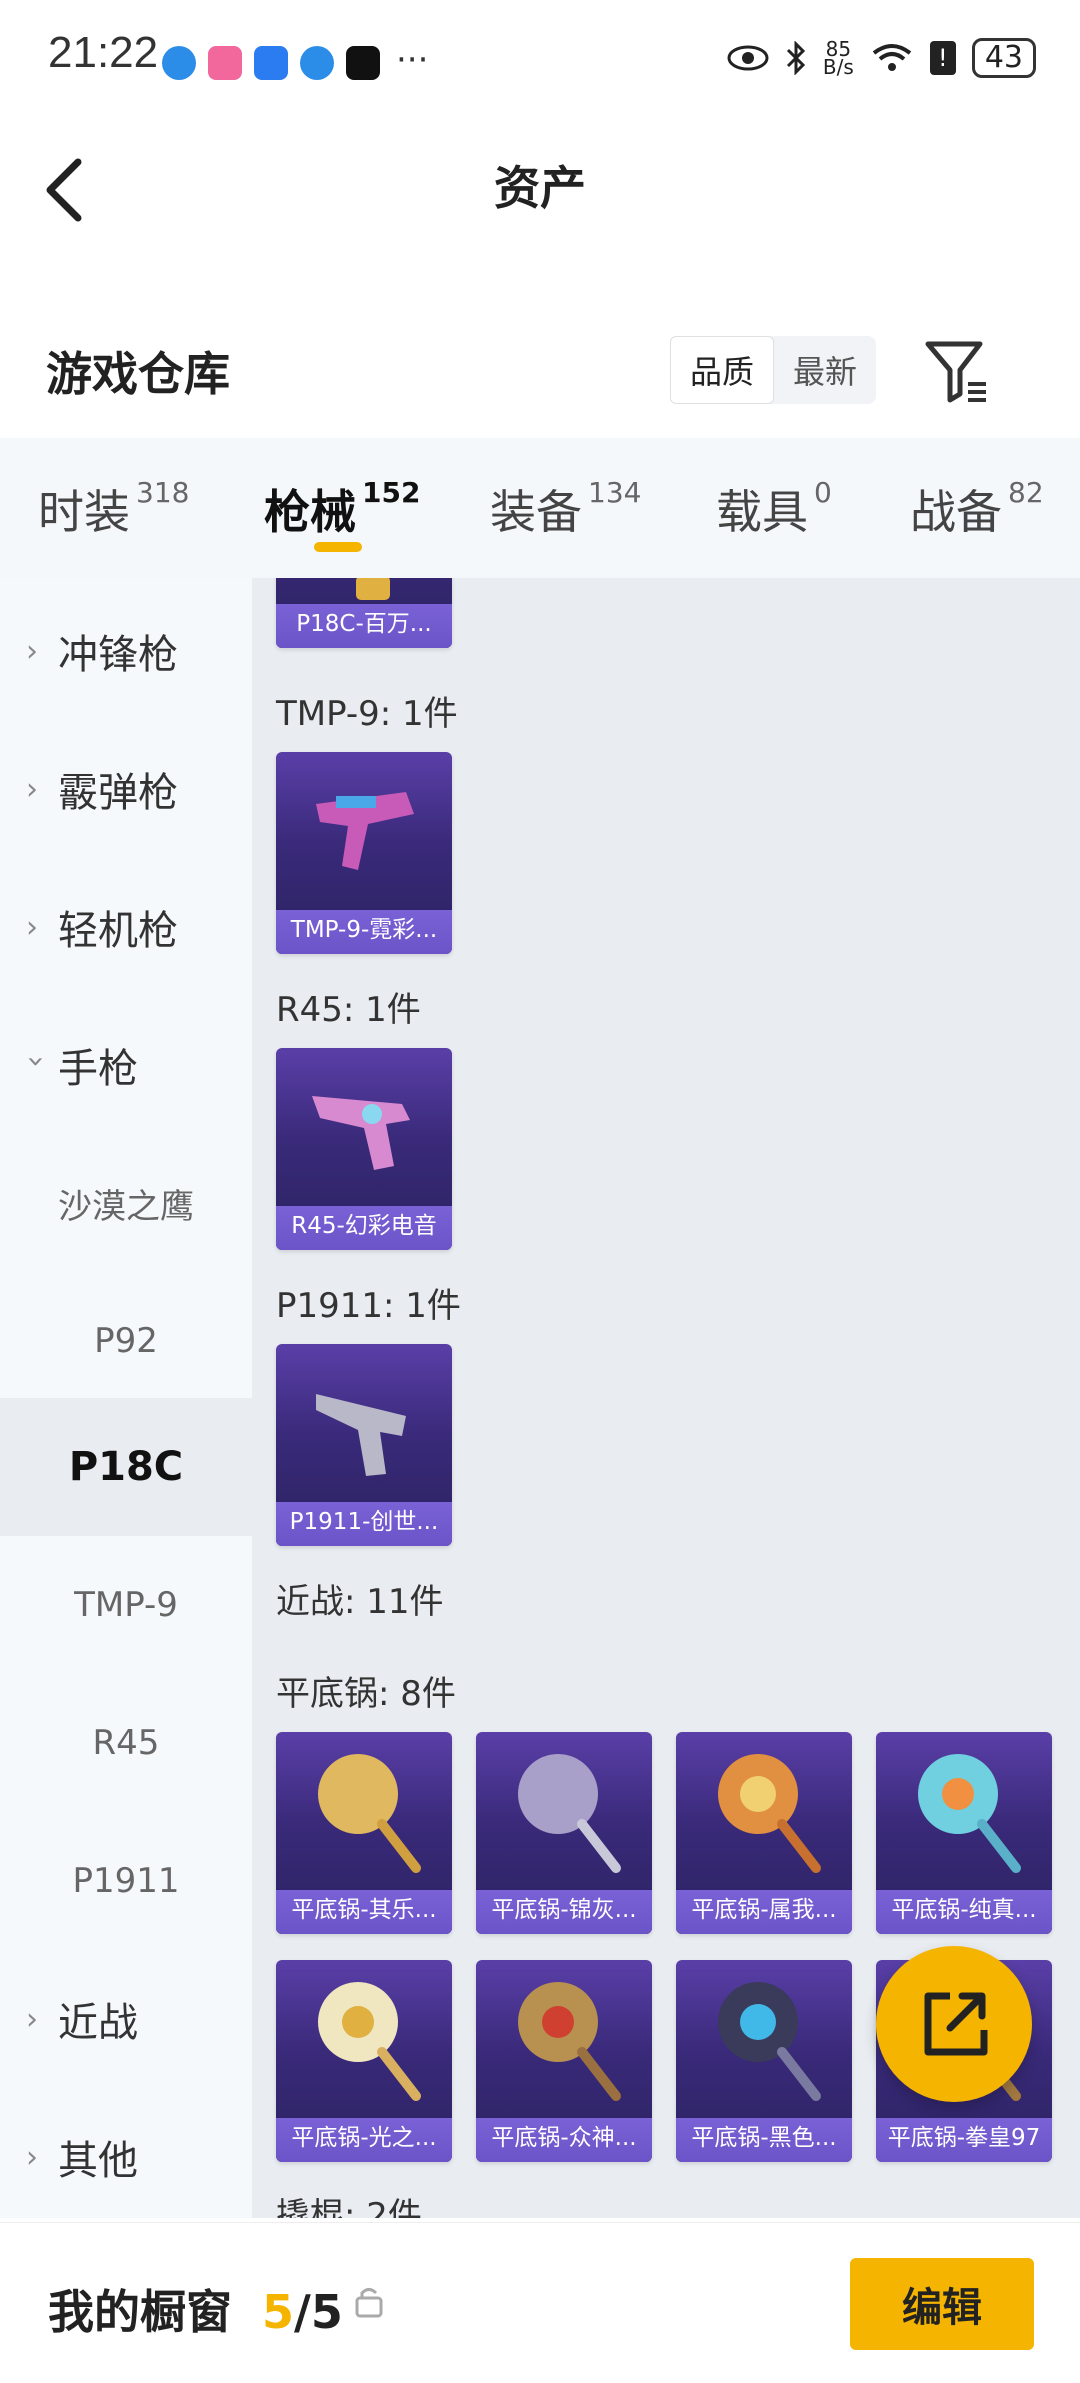 The height and width of the screenshot is (2383, 1080). Describe the element at coordinates (892, 57) in the screenshot. I see `wifi-icon` at that location.